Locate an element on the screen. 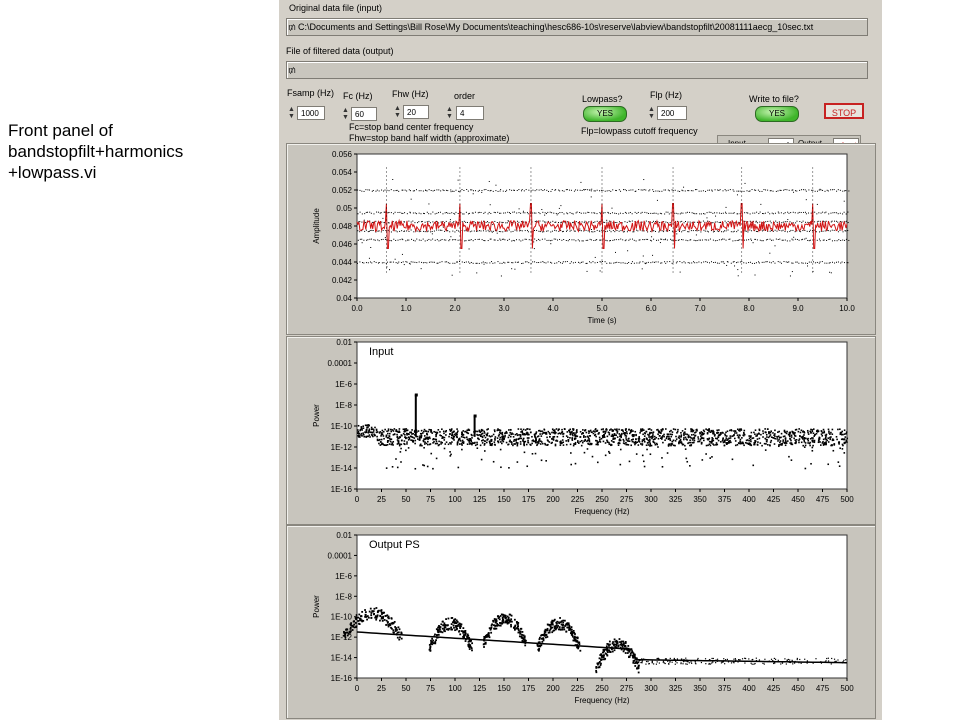 This screenshot has width=960, height=720. plot-area is located at coordinates (602, 415).